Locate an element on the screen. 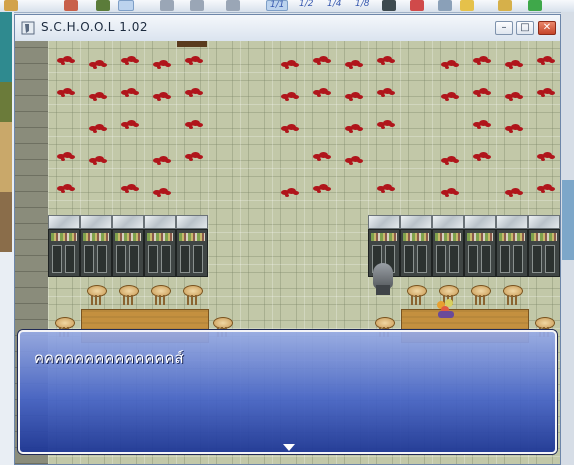  event-icon is located at coordinates (417, 5).